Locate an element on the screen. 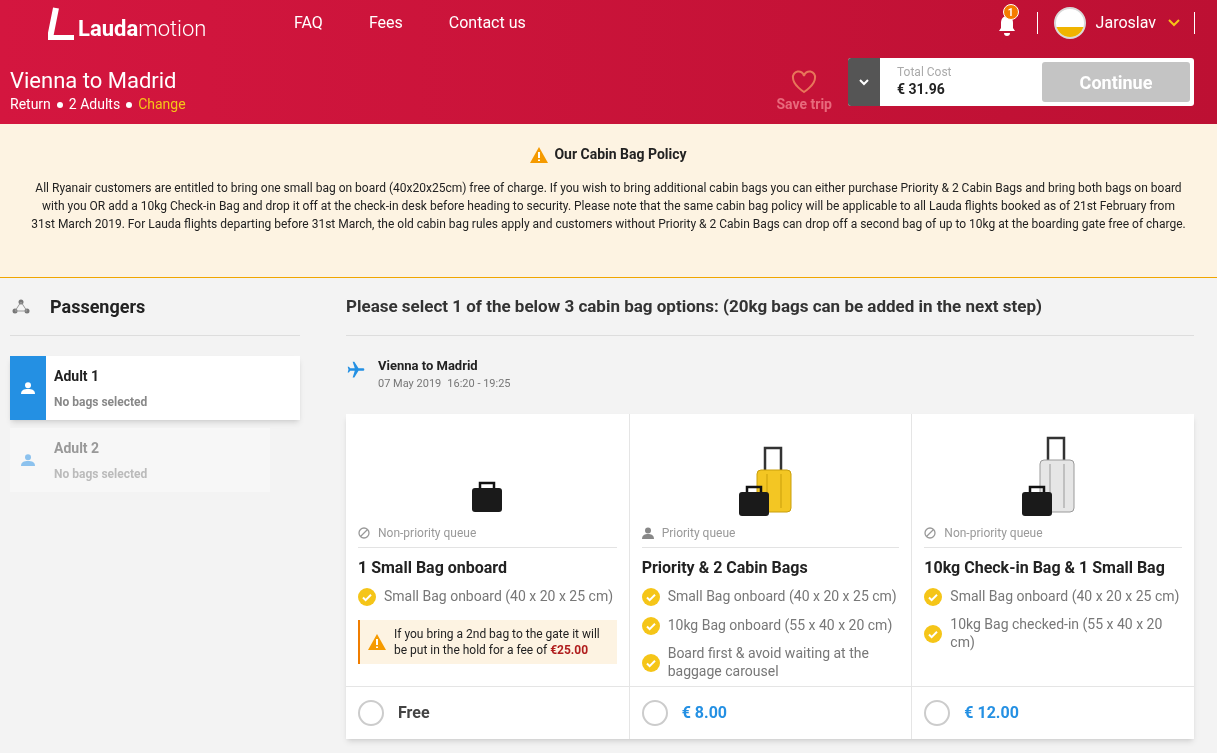 Image resolution: width=1217 pixels, height=753 pixels. nav-link: Fees is located at coordinates (385, 23).